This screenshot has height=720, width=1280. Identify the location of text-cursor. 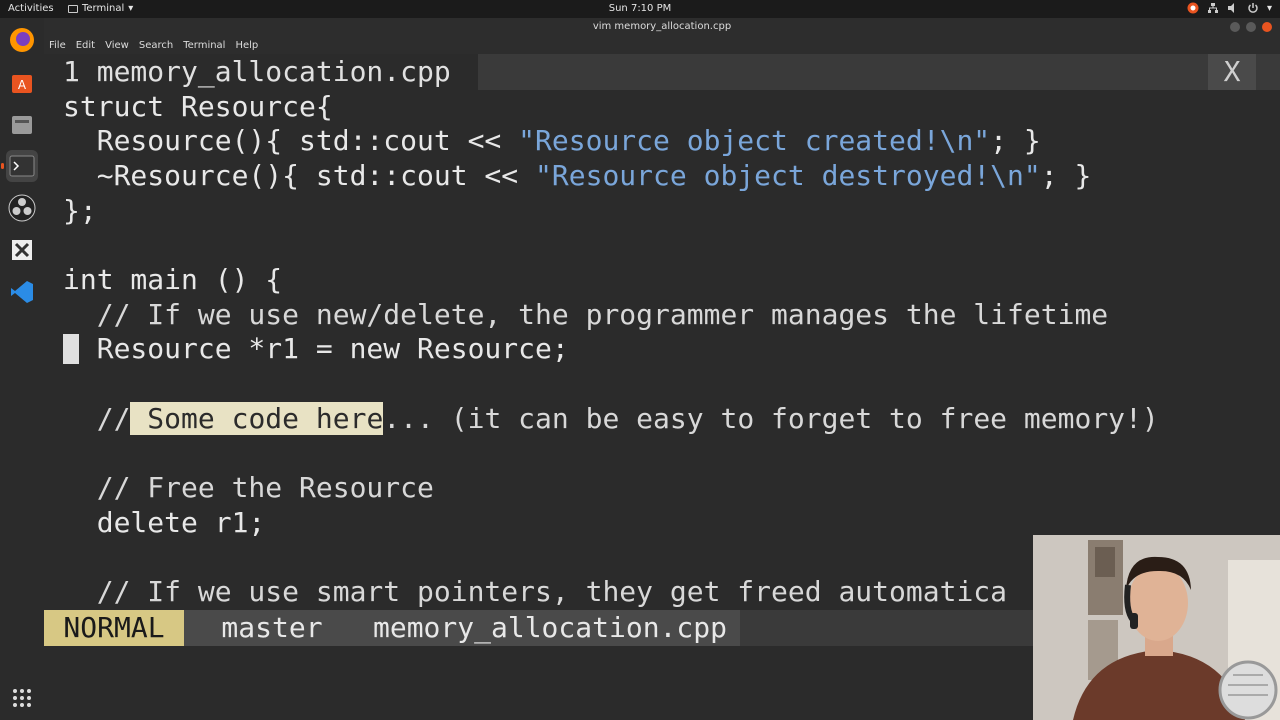
(71, 349).